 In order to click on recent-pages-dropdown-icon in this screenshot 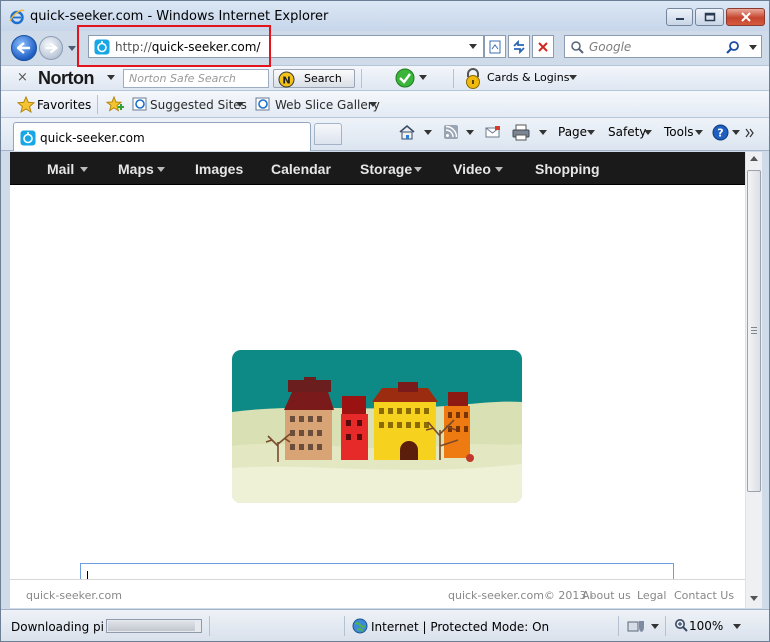, I will do `click(72, 48)`.